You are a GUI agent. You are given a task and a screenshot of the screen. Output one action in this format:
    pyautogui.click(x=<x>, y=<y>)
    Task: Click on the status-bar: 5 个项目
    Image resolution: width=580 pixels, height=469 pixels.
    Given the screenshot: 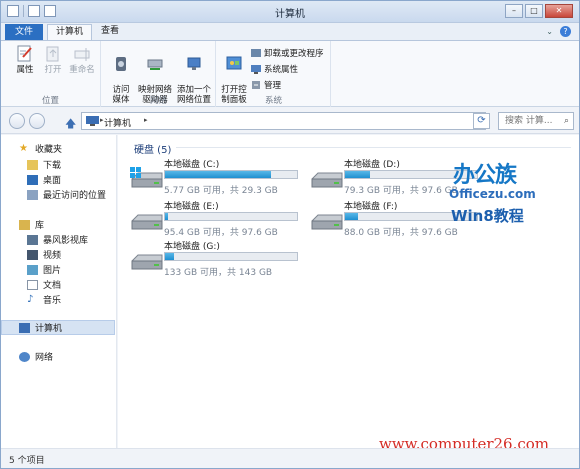 What is the action you would take?
    pyautogui.click(x=290, y=458)
    